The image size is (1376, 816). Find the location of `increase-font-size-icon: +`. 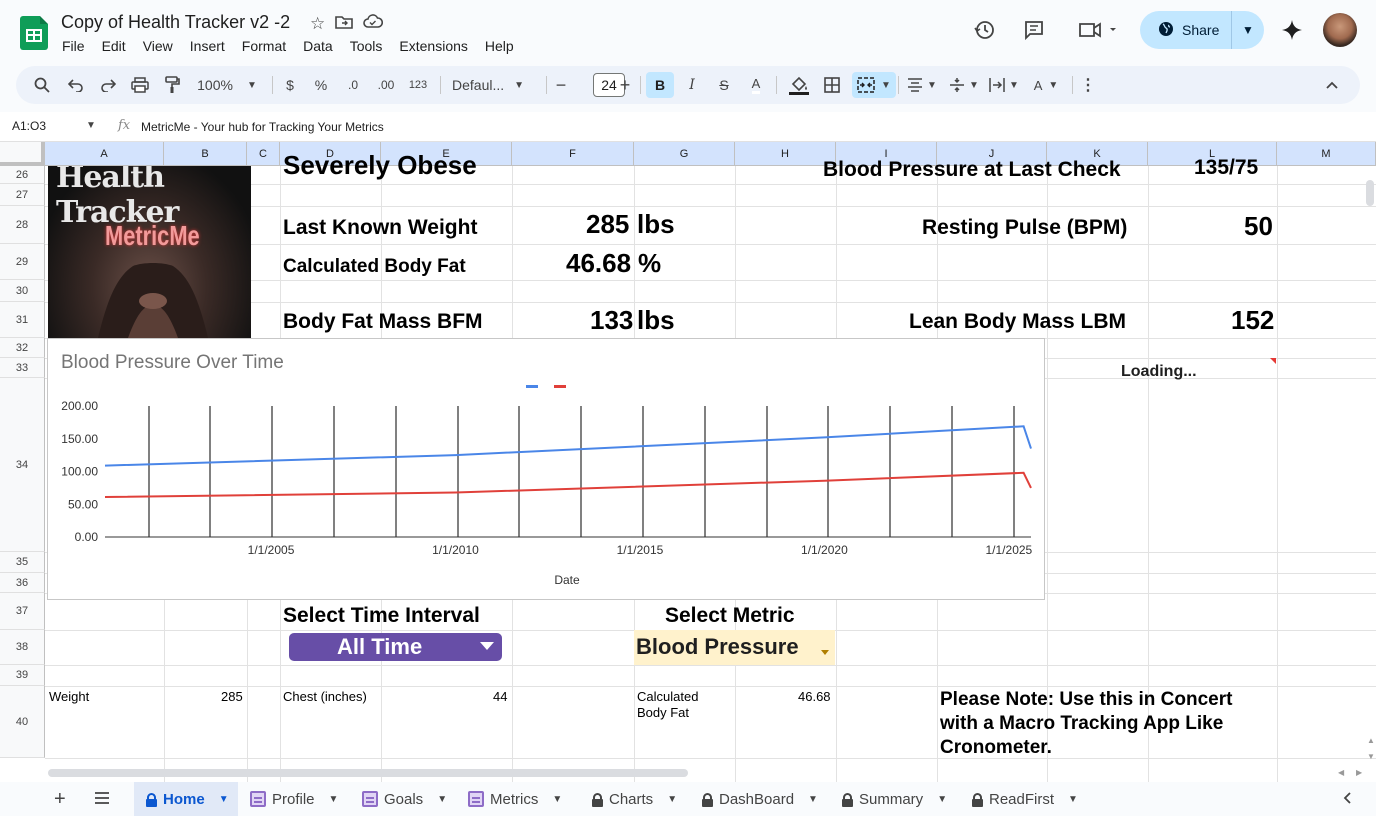

increase-font-size-icon: + is located at coordinates (625, 85).